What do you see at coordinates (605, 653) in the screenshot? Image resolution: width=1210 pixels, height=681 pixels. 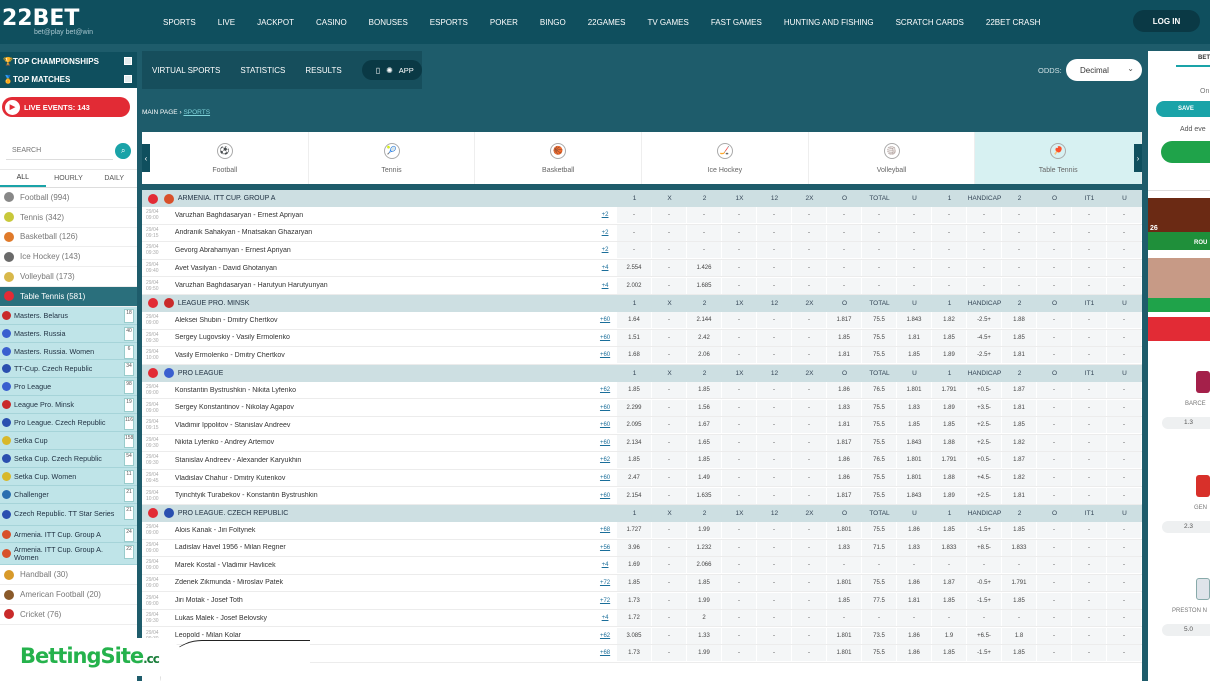 I see `more-markets-link: +68` at bounding box center [605, 653].